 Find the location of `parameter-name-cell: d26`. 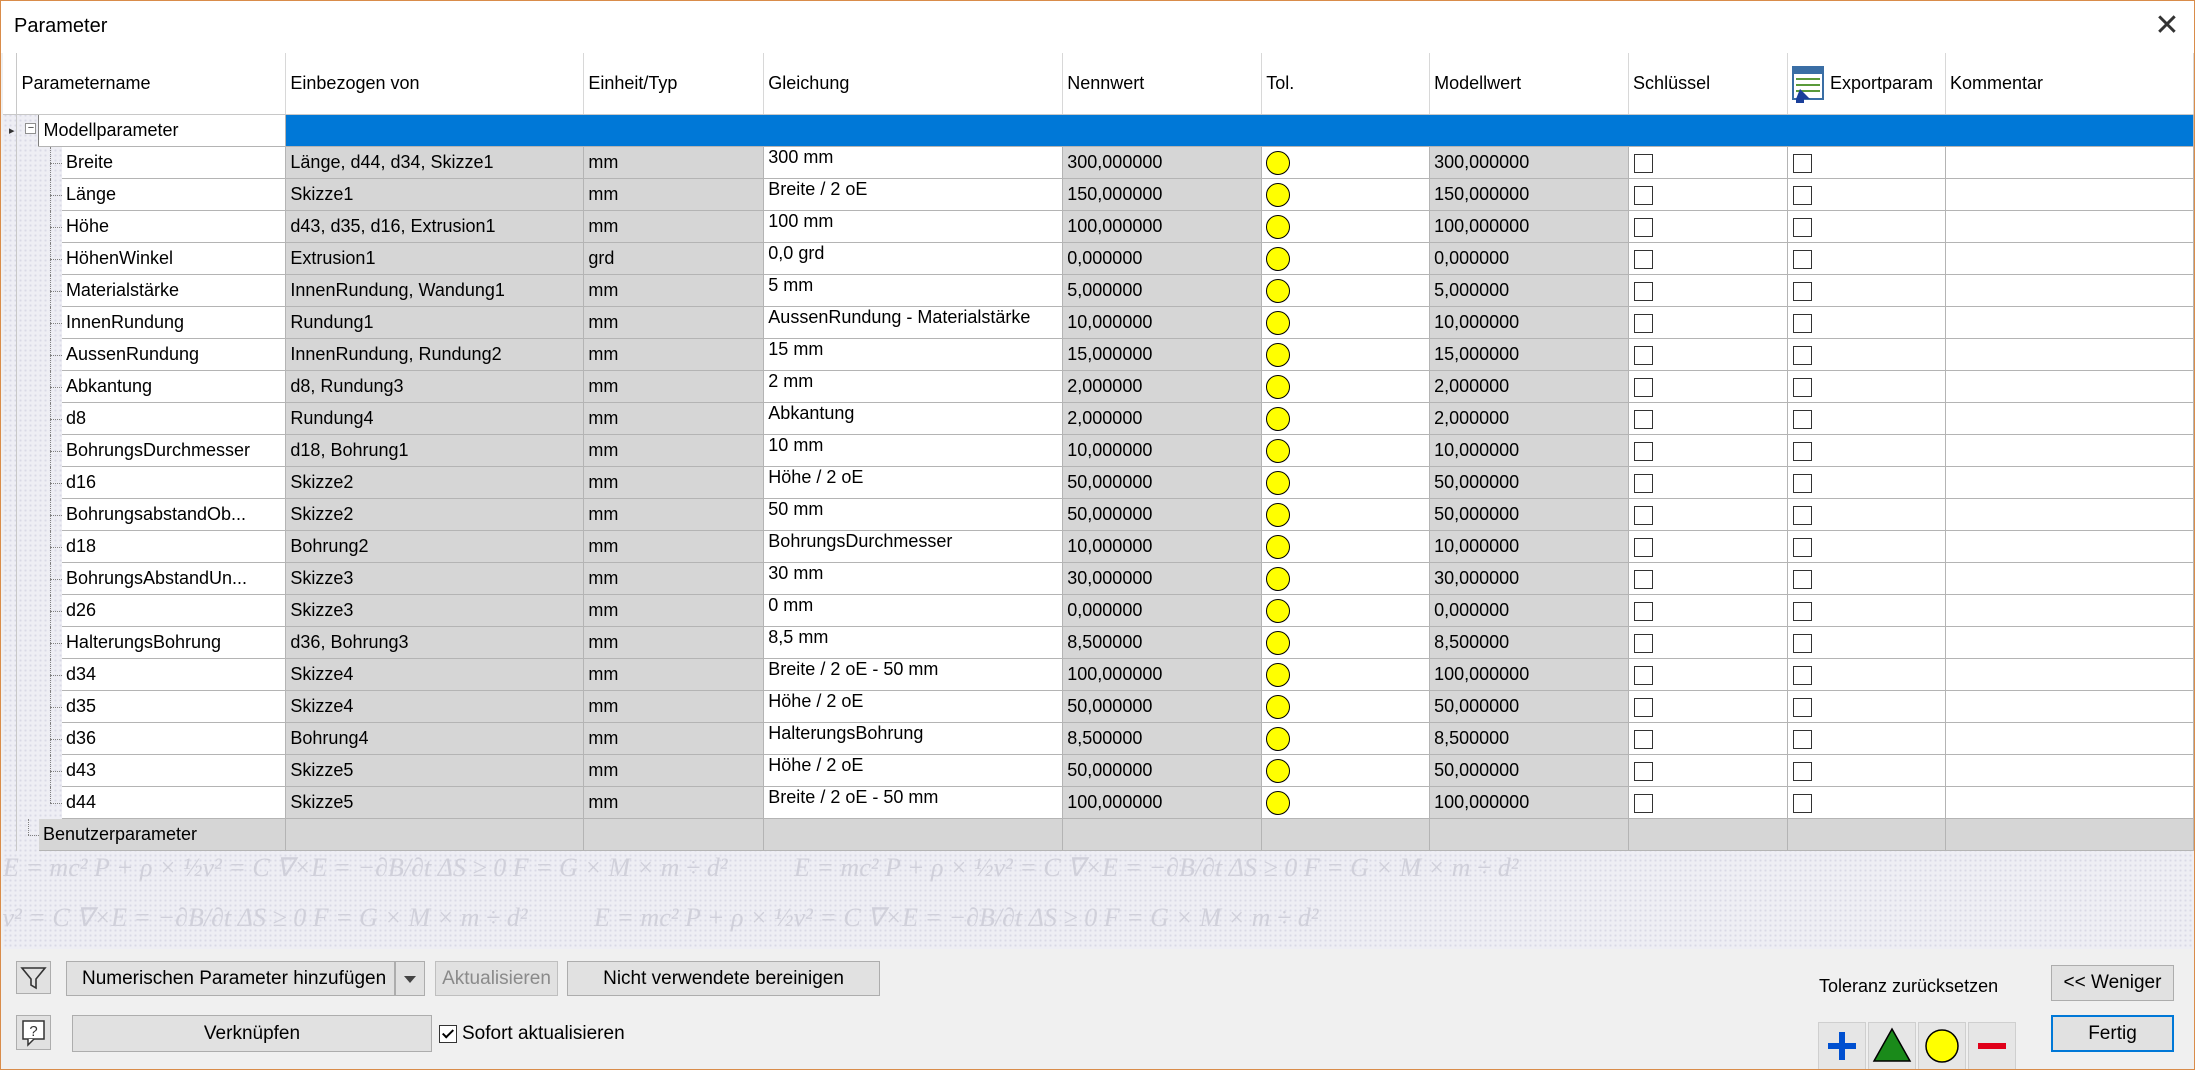

parameter-name-cell: d26 is located at coordinates (174, 610).